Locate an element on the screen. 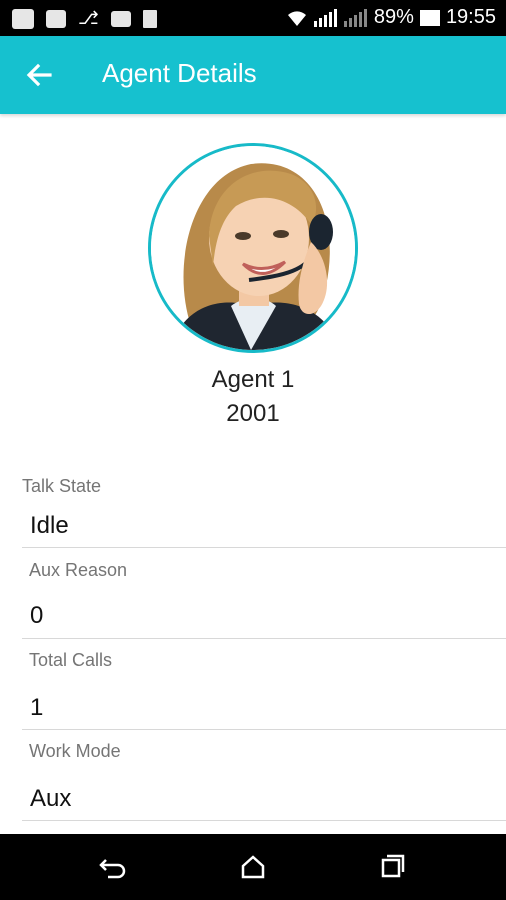 The height and width of the screenshot is (900, 506). field-label-talk-state: Talk State is located at coordinates (62, 486).